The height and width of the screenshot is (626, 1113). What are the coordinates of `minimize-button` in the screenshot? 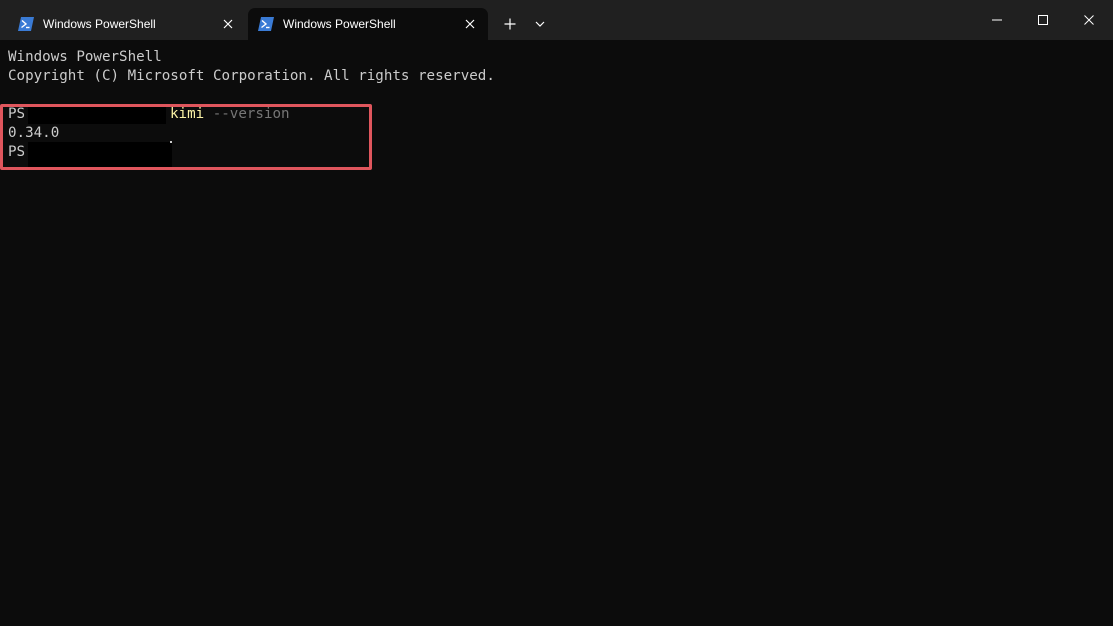 It's located at (997, 20).